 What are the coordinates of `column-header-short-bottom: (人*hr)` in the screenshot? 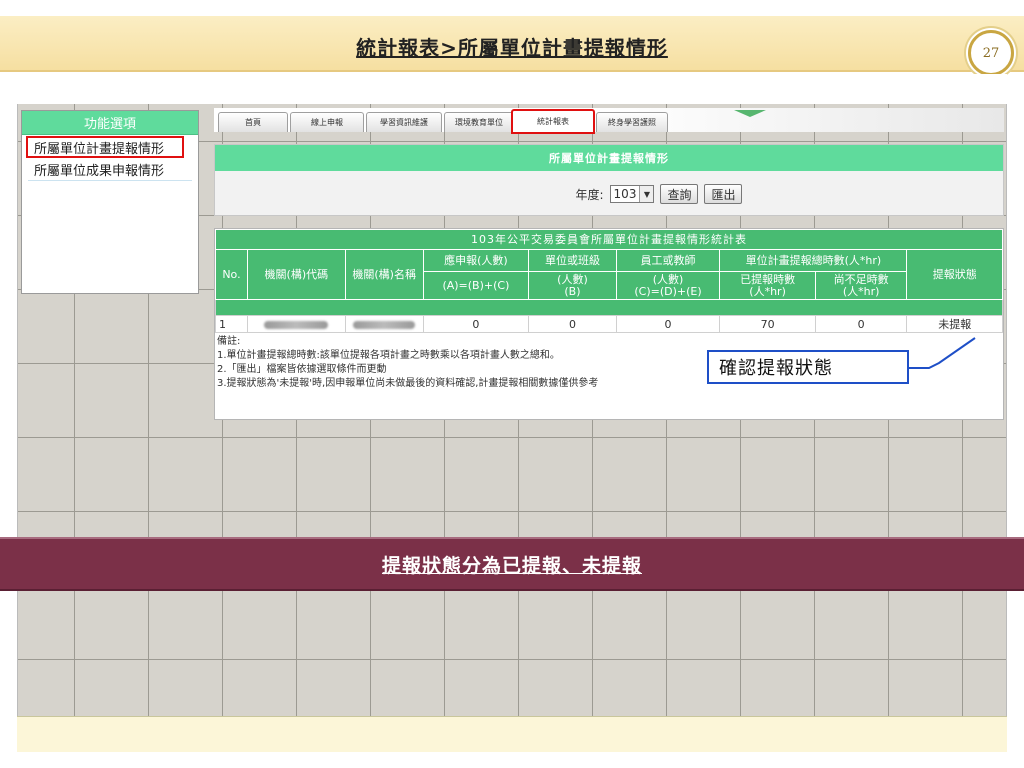 It's located at (861, 291).